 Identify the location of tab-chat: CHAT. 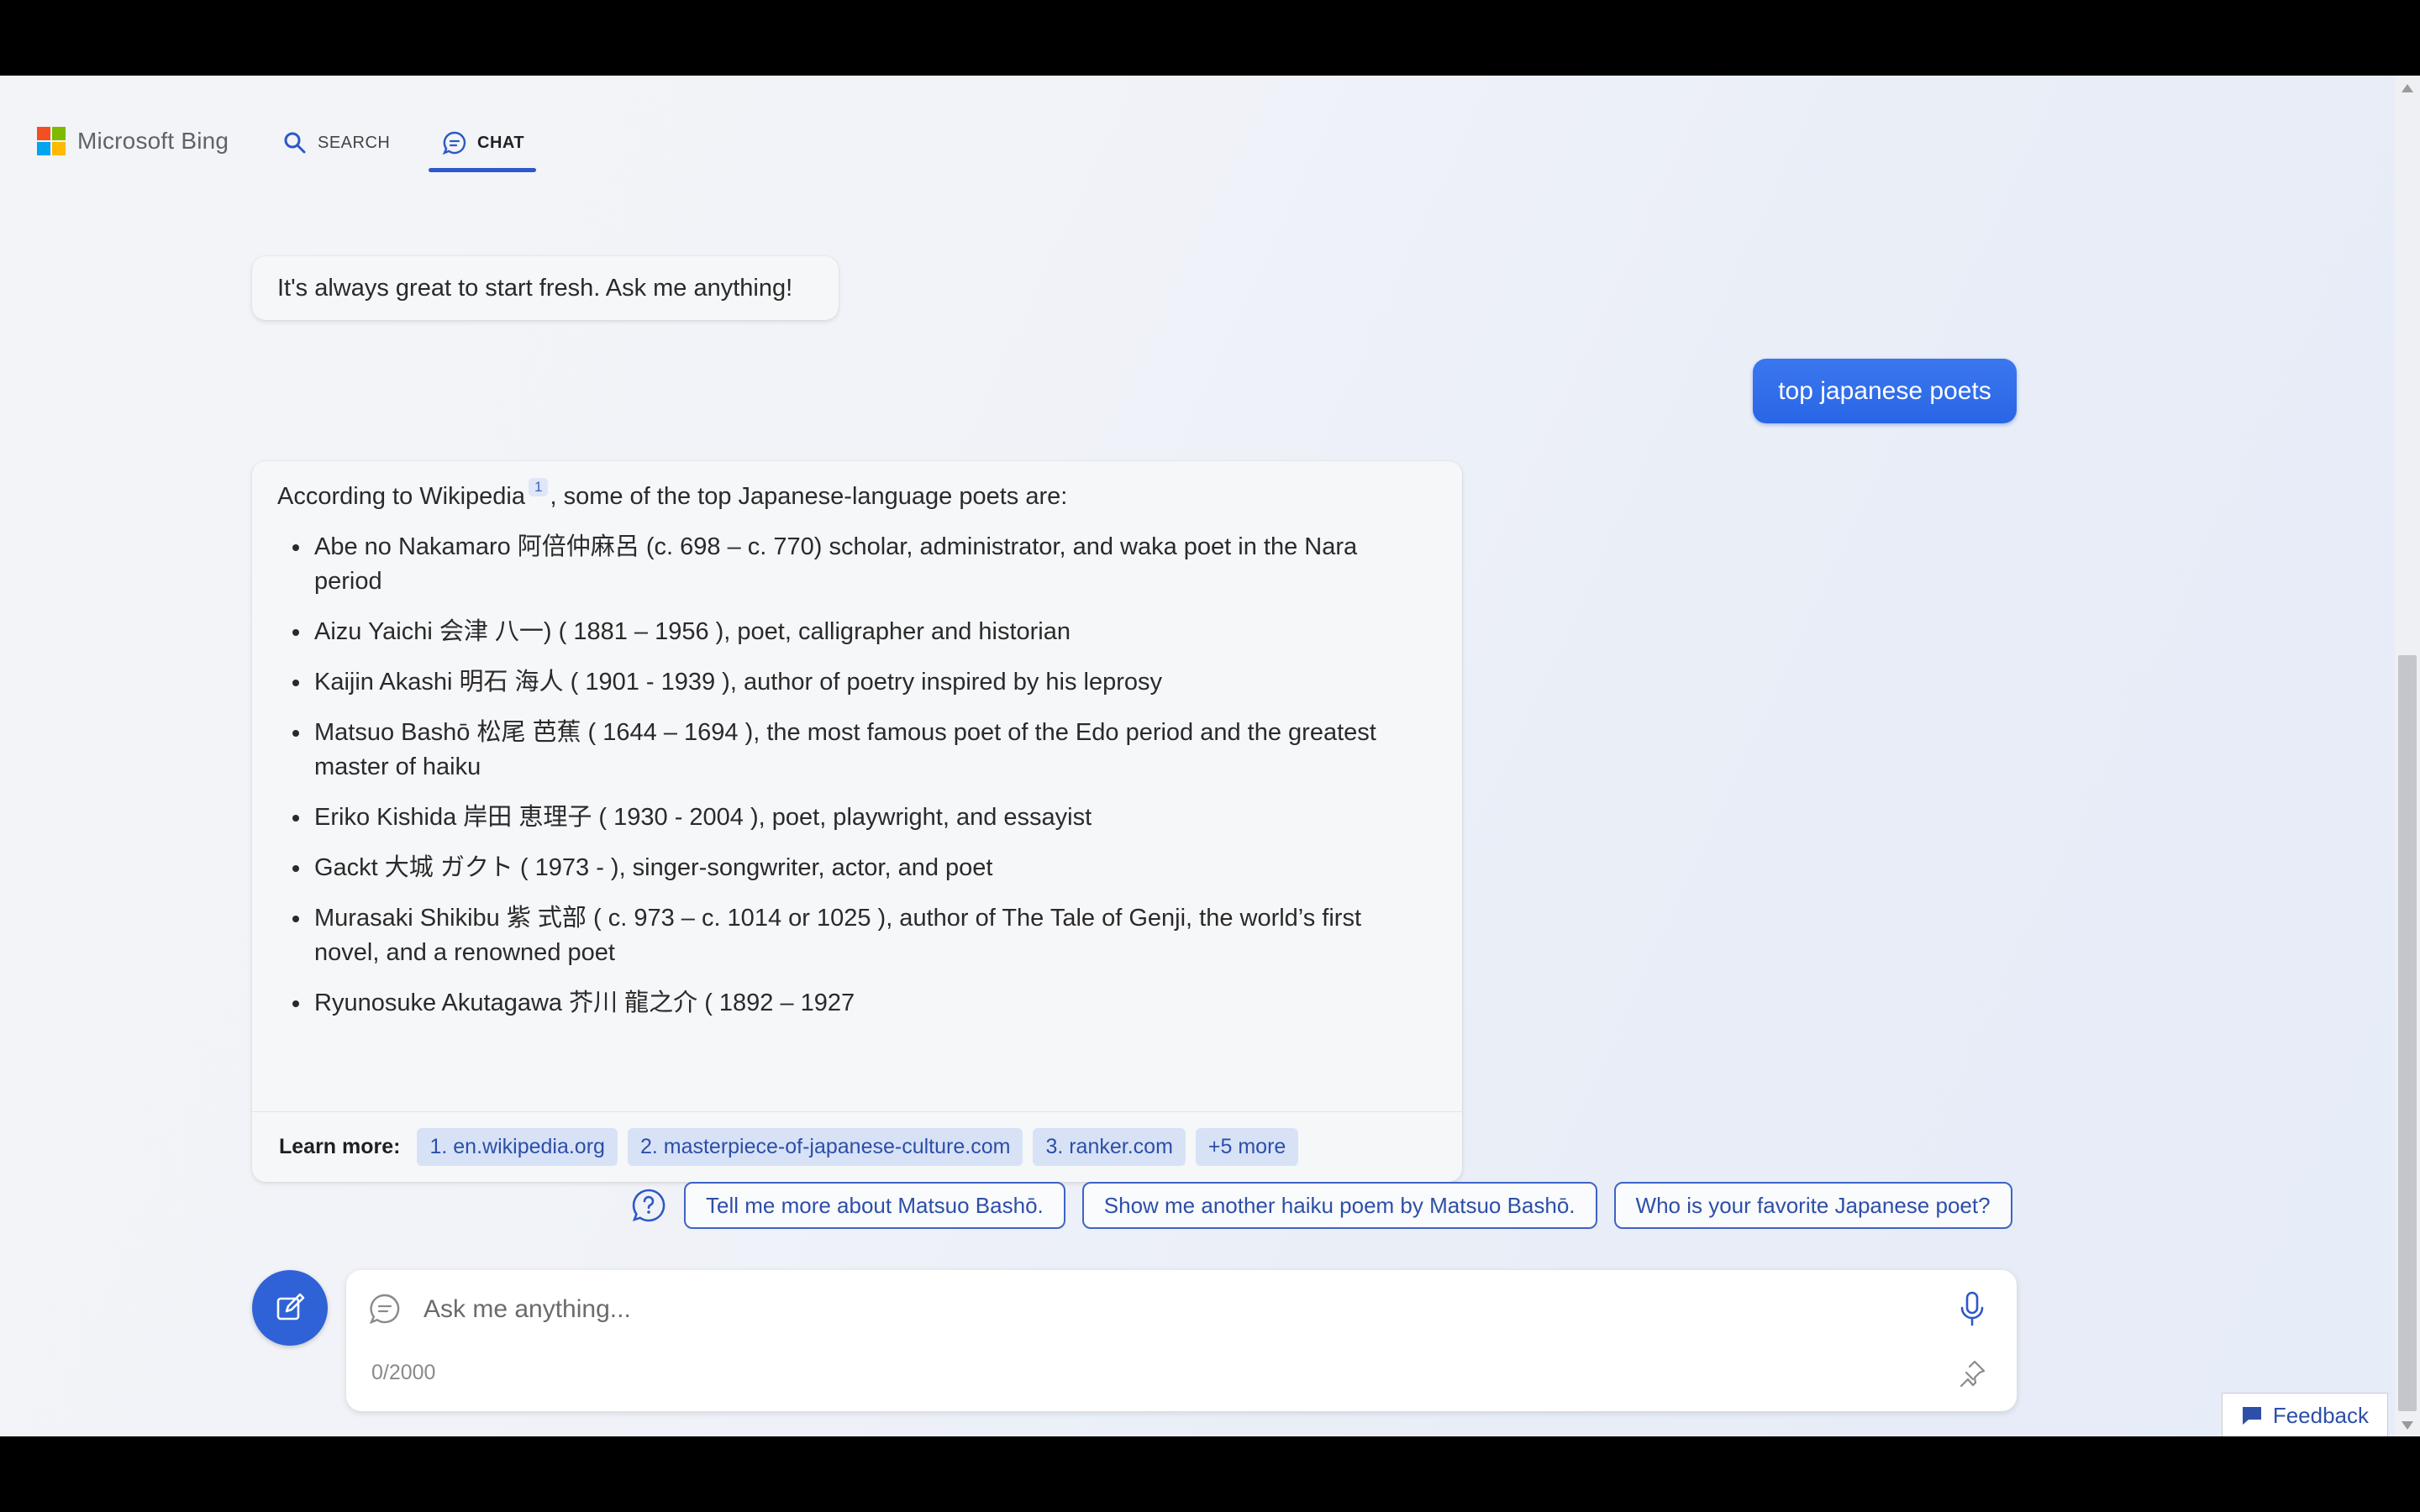
(483, 143).